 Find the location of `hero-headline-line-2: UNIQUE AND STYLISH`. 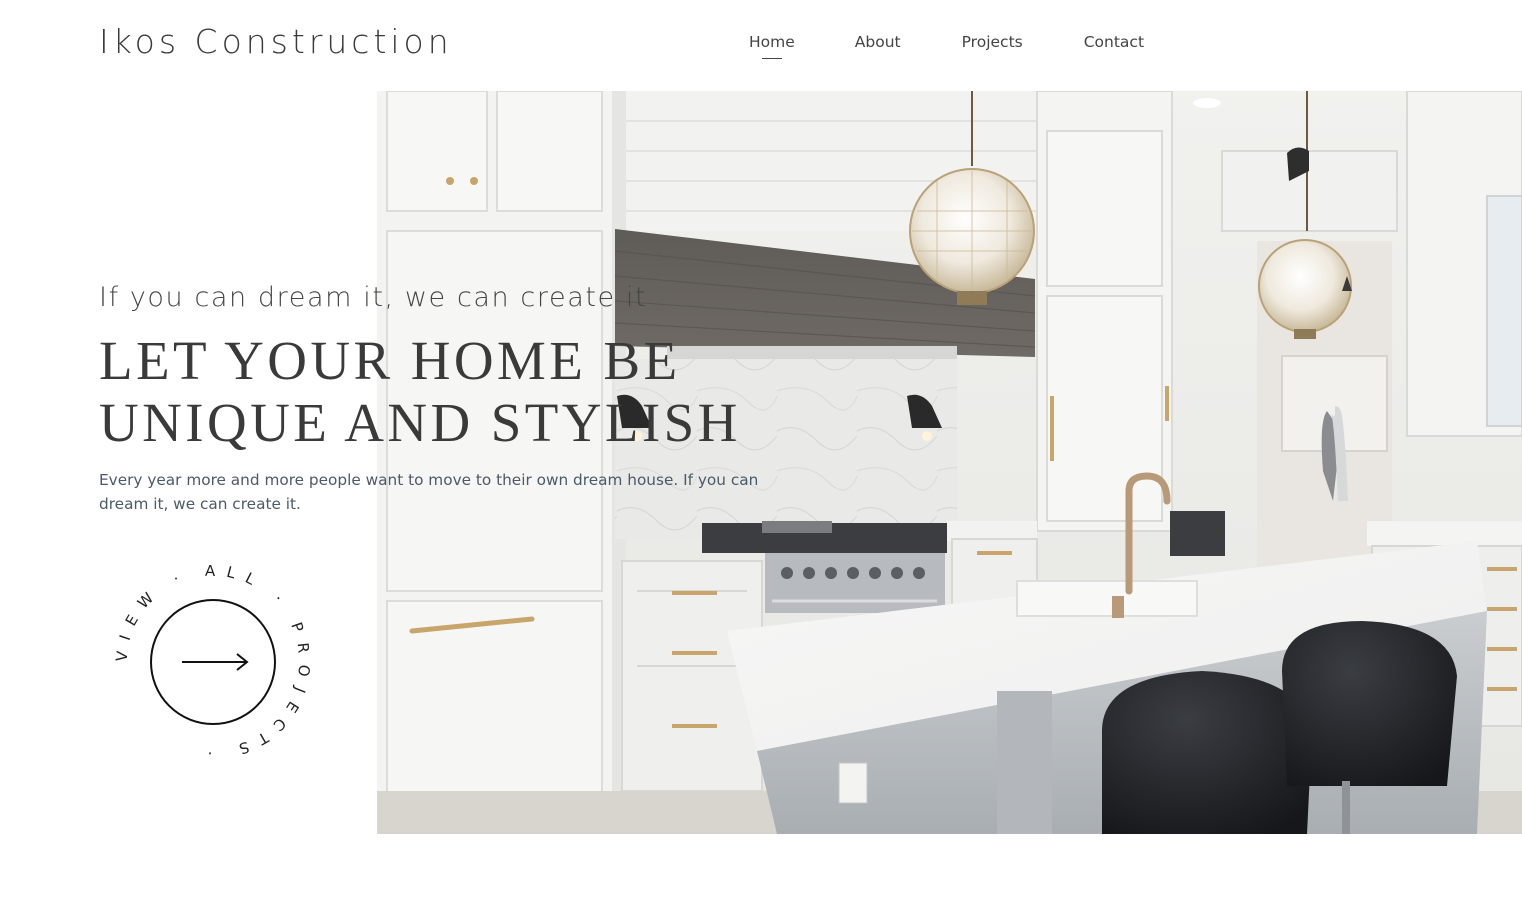

hero-headline-line-2: UNIQUE AND STYLISH is located at coordinates (420, 422).